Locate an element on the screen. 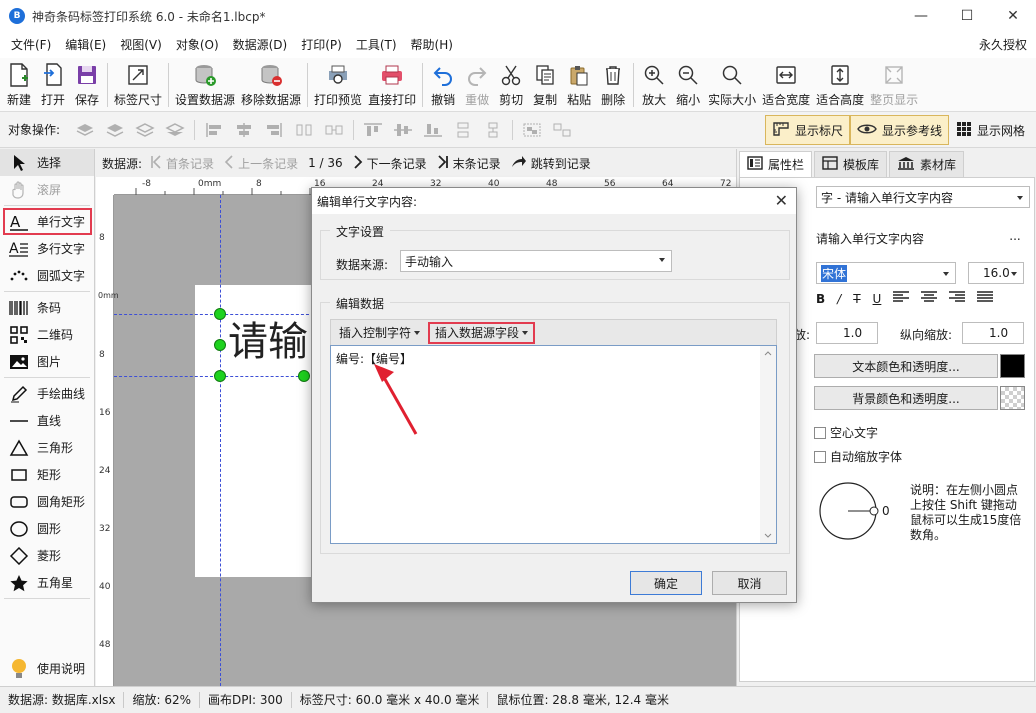 This screenshot has height=713, width=1036. auto-shrink-option: 自动缩放字体 is located at coordinates (858, 456).